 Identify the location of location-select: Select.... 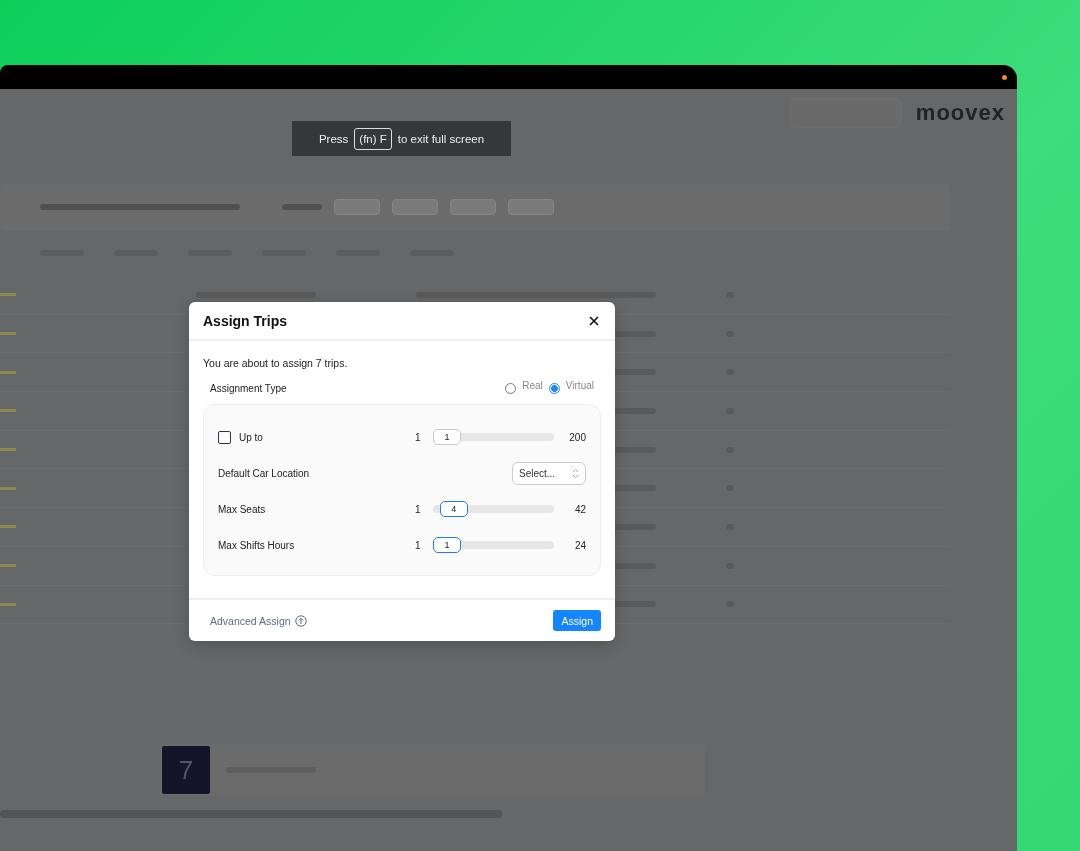
(549, 473).